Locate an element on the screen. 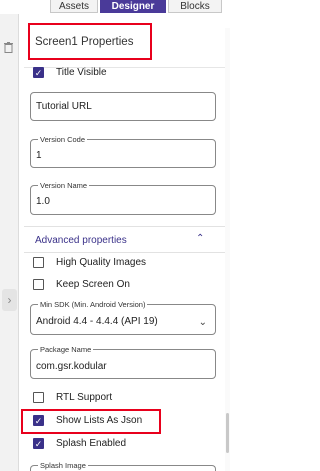  chevron-up-icon: ⌃ is located at coordinates (200, 238).